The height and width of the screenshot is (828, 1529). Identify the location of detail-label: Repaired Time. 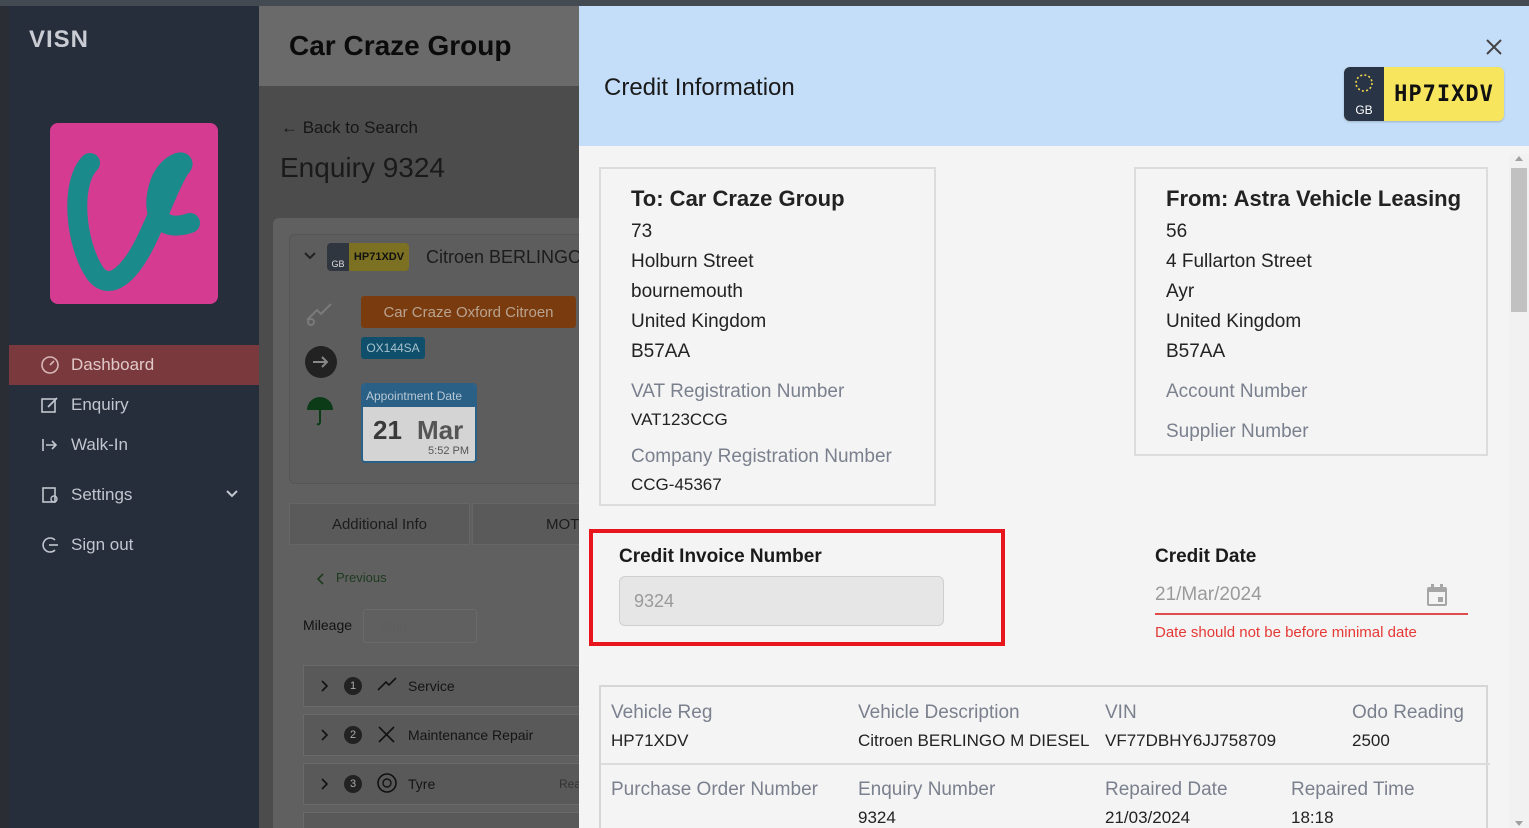
(1353, 789).